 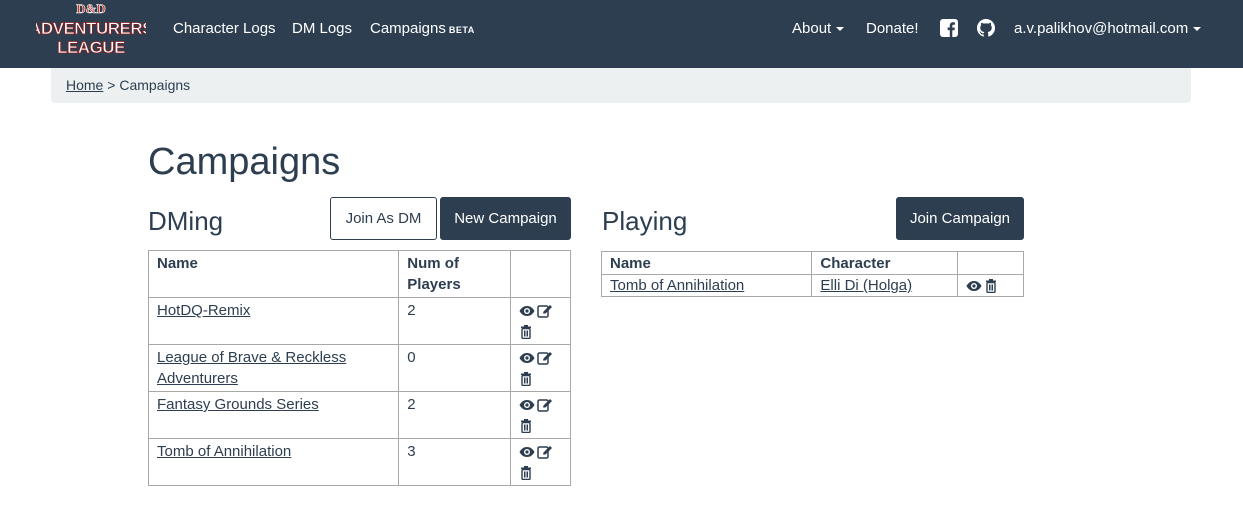 What do you see at coordinates (645, 221) in the screenshot?
I see `playing-section-title: Playing` at bounding box center [645, 221].